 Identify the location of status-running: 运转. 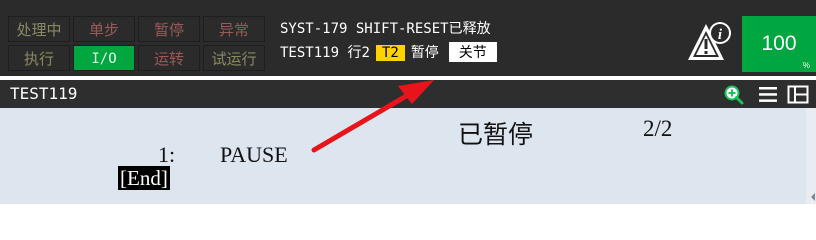
(169, 58).